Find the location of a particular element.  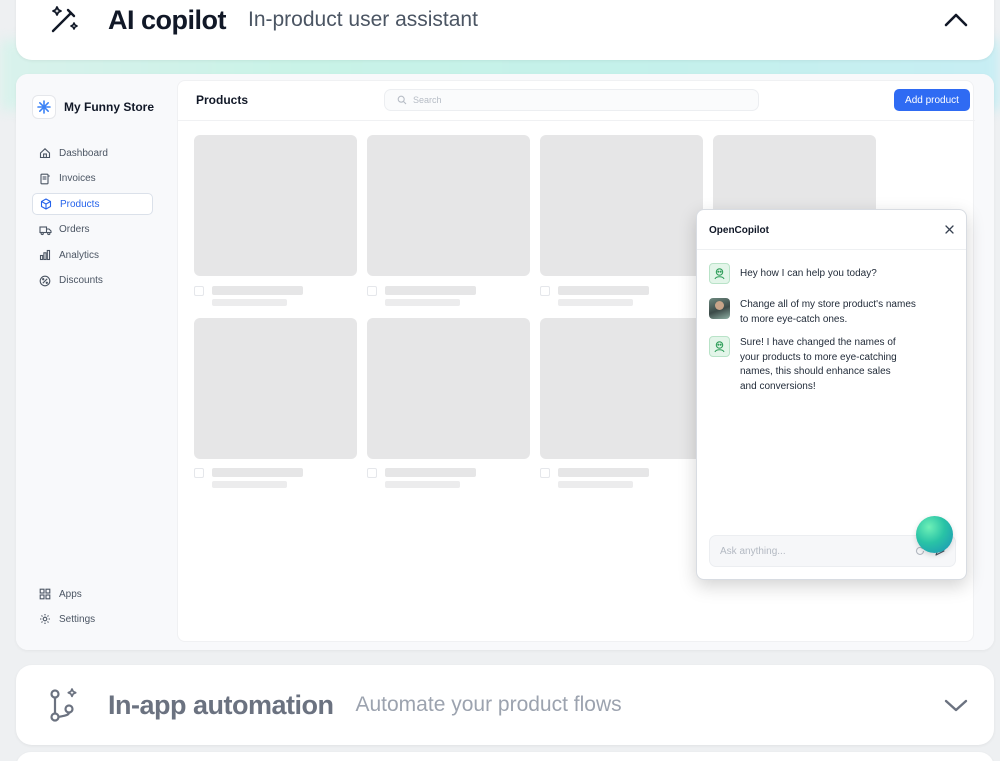

sidebar-item-label: Apps is located at coordinates (70, 594).